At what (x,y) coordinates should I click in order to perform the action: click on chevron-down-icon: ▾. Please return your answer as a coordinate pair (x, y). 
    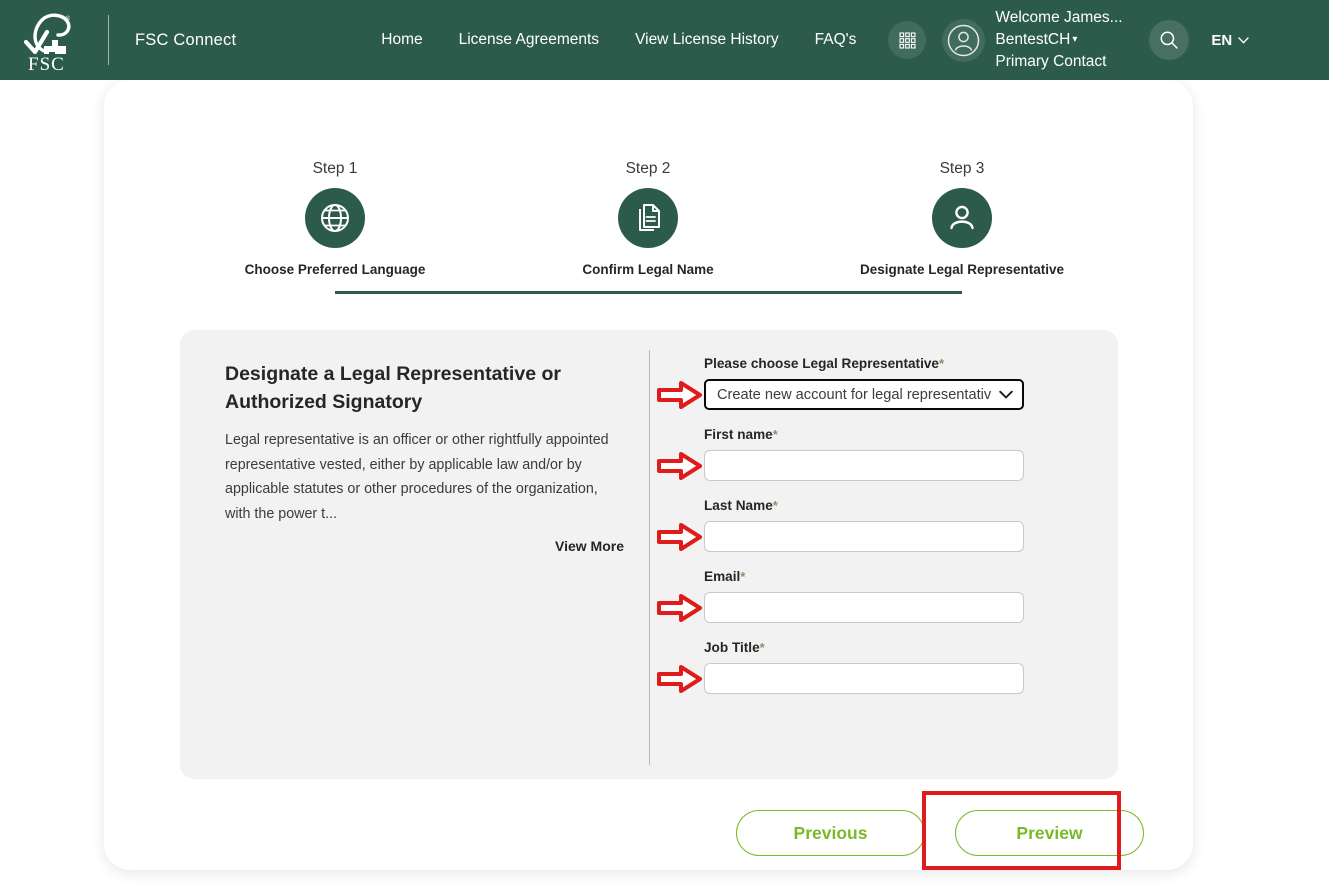
    Looking at the image, I should click on (1075, 39).